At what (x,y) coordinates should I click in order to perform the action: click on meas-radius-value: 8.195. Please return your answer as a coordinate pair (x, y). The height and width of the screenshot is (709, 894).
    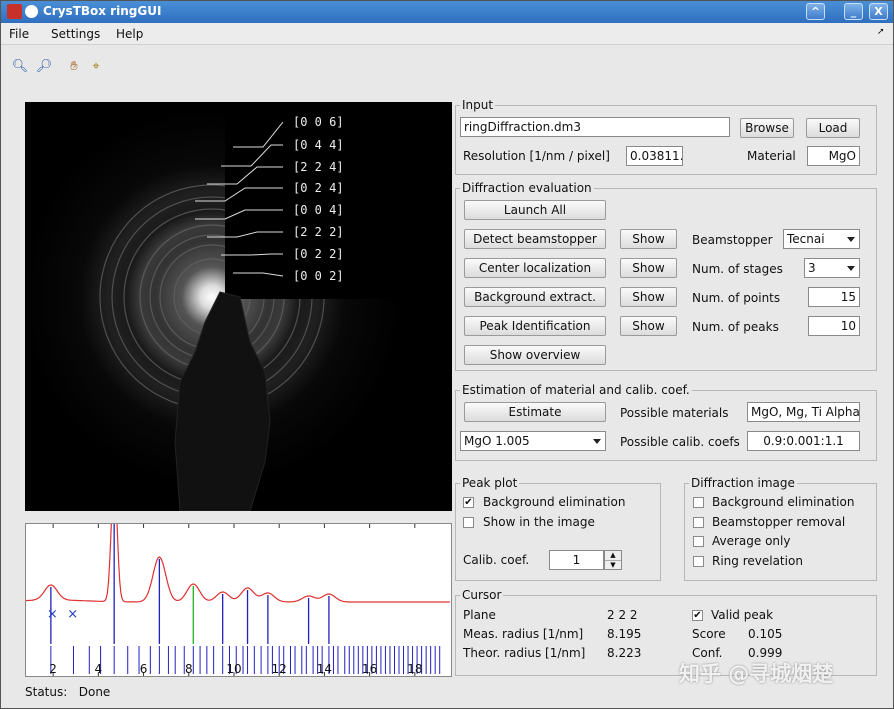
    Looking at the image, I should click on (624, 634).